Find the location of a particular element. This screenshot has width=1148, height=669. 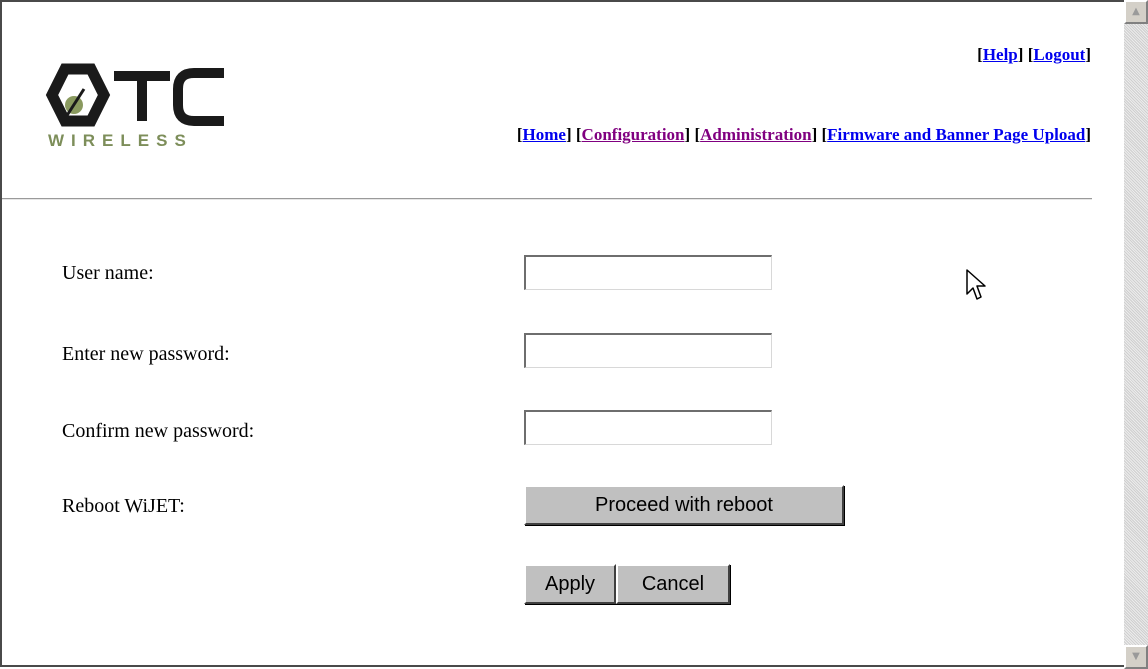

scroll-down-arrow-icon: ▼ is located at coordinates (1136, 657).